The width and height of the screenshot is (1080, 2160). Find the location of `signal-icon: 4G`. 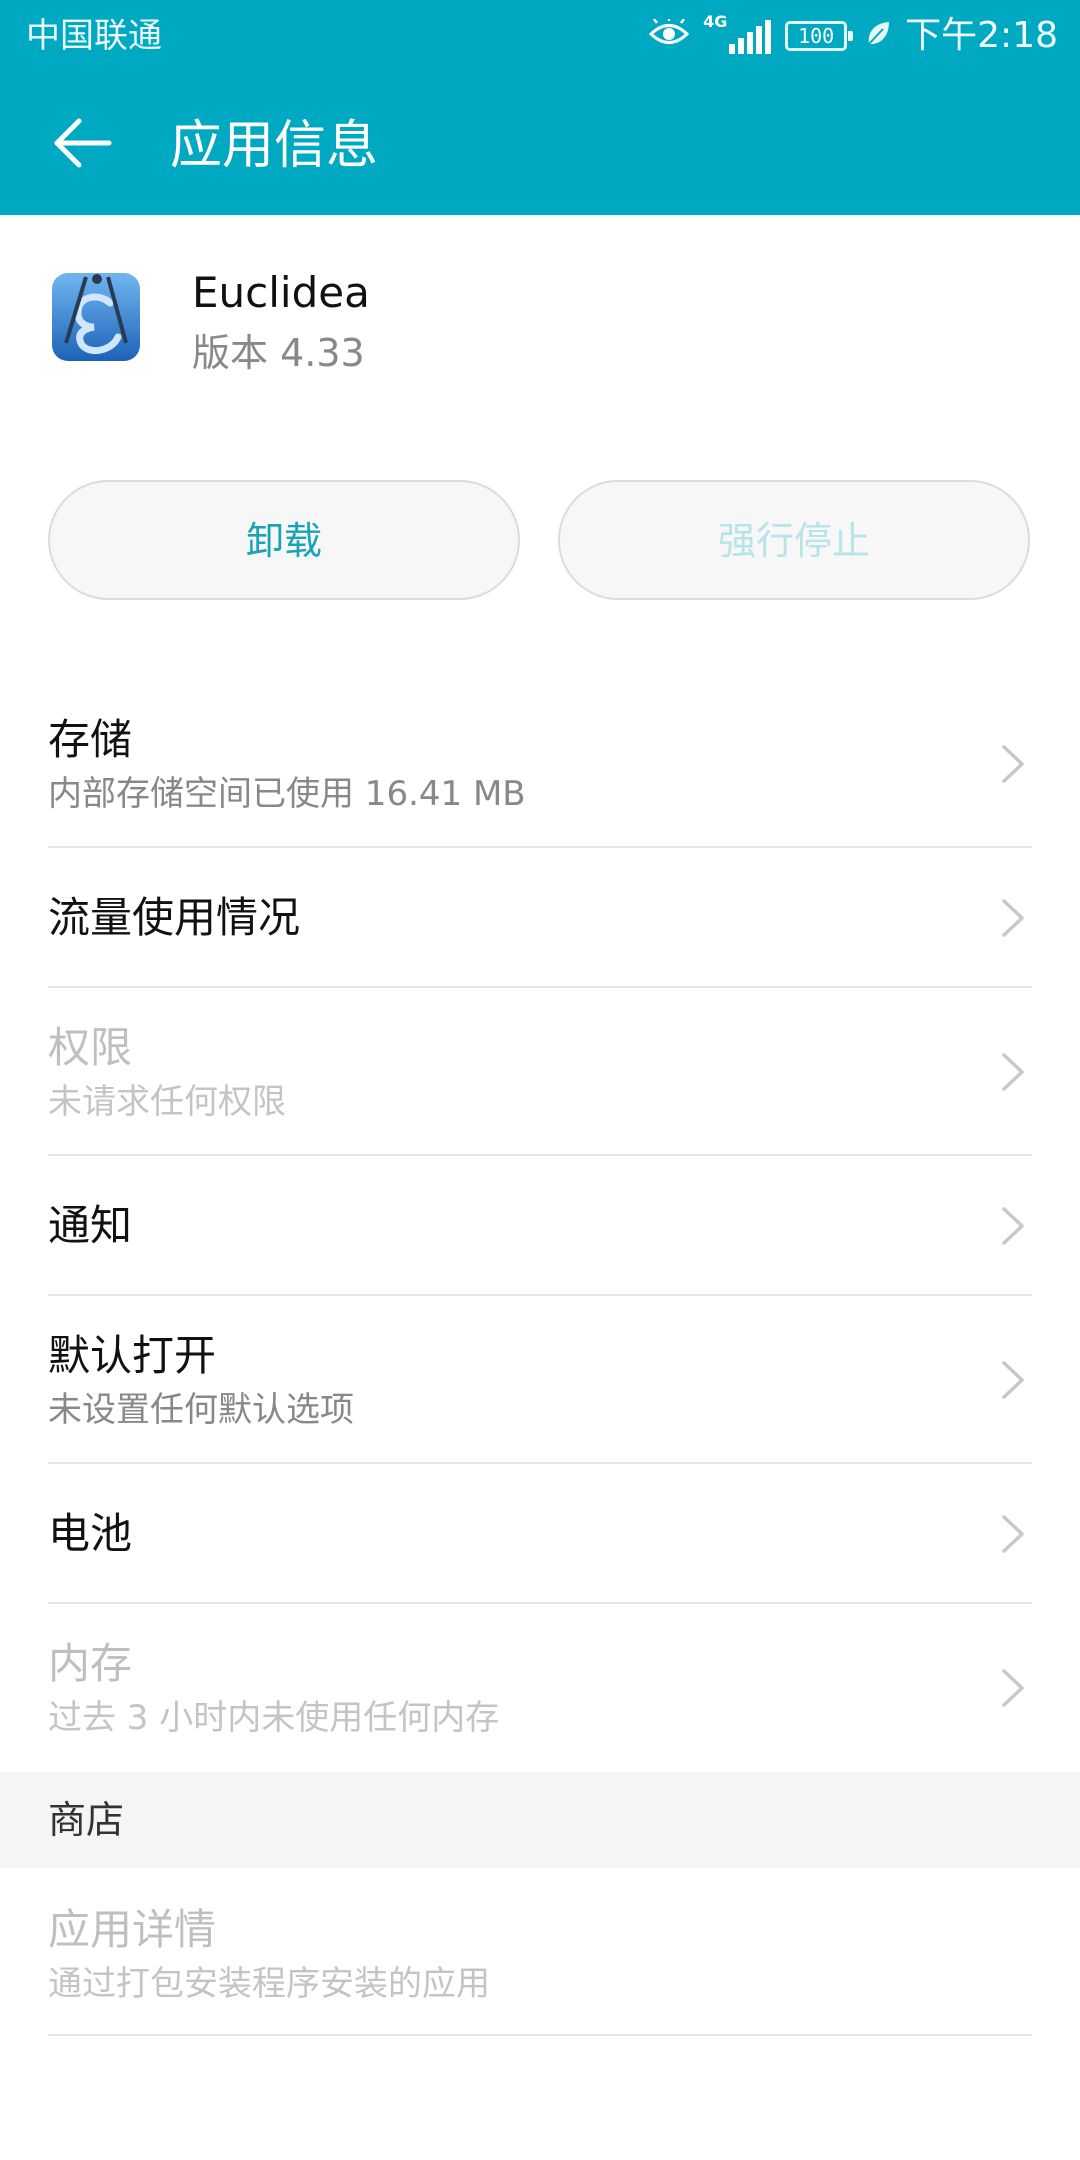

signal-icon: 4G is located at coordinates (737, 34).